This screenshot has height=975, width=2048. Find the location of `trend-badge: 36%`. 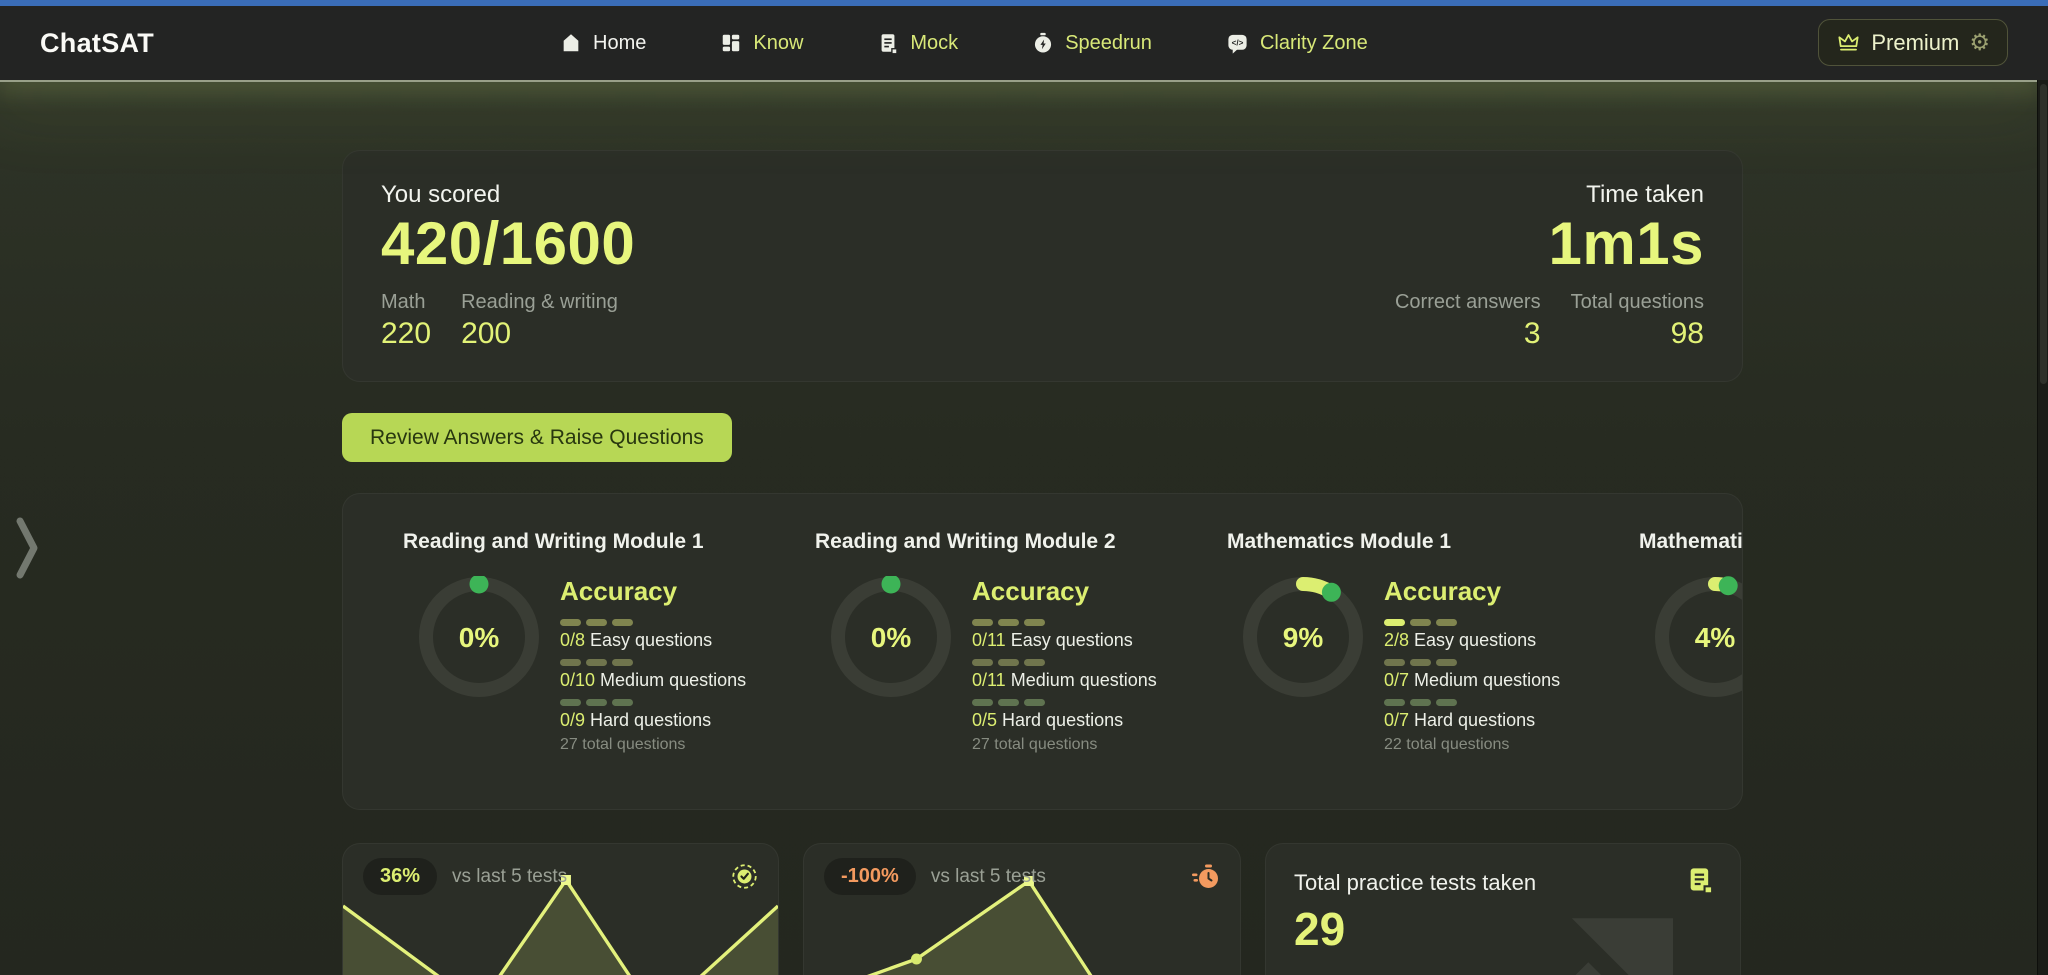

trend-badge: 36% is located at coordinates (400, 876).